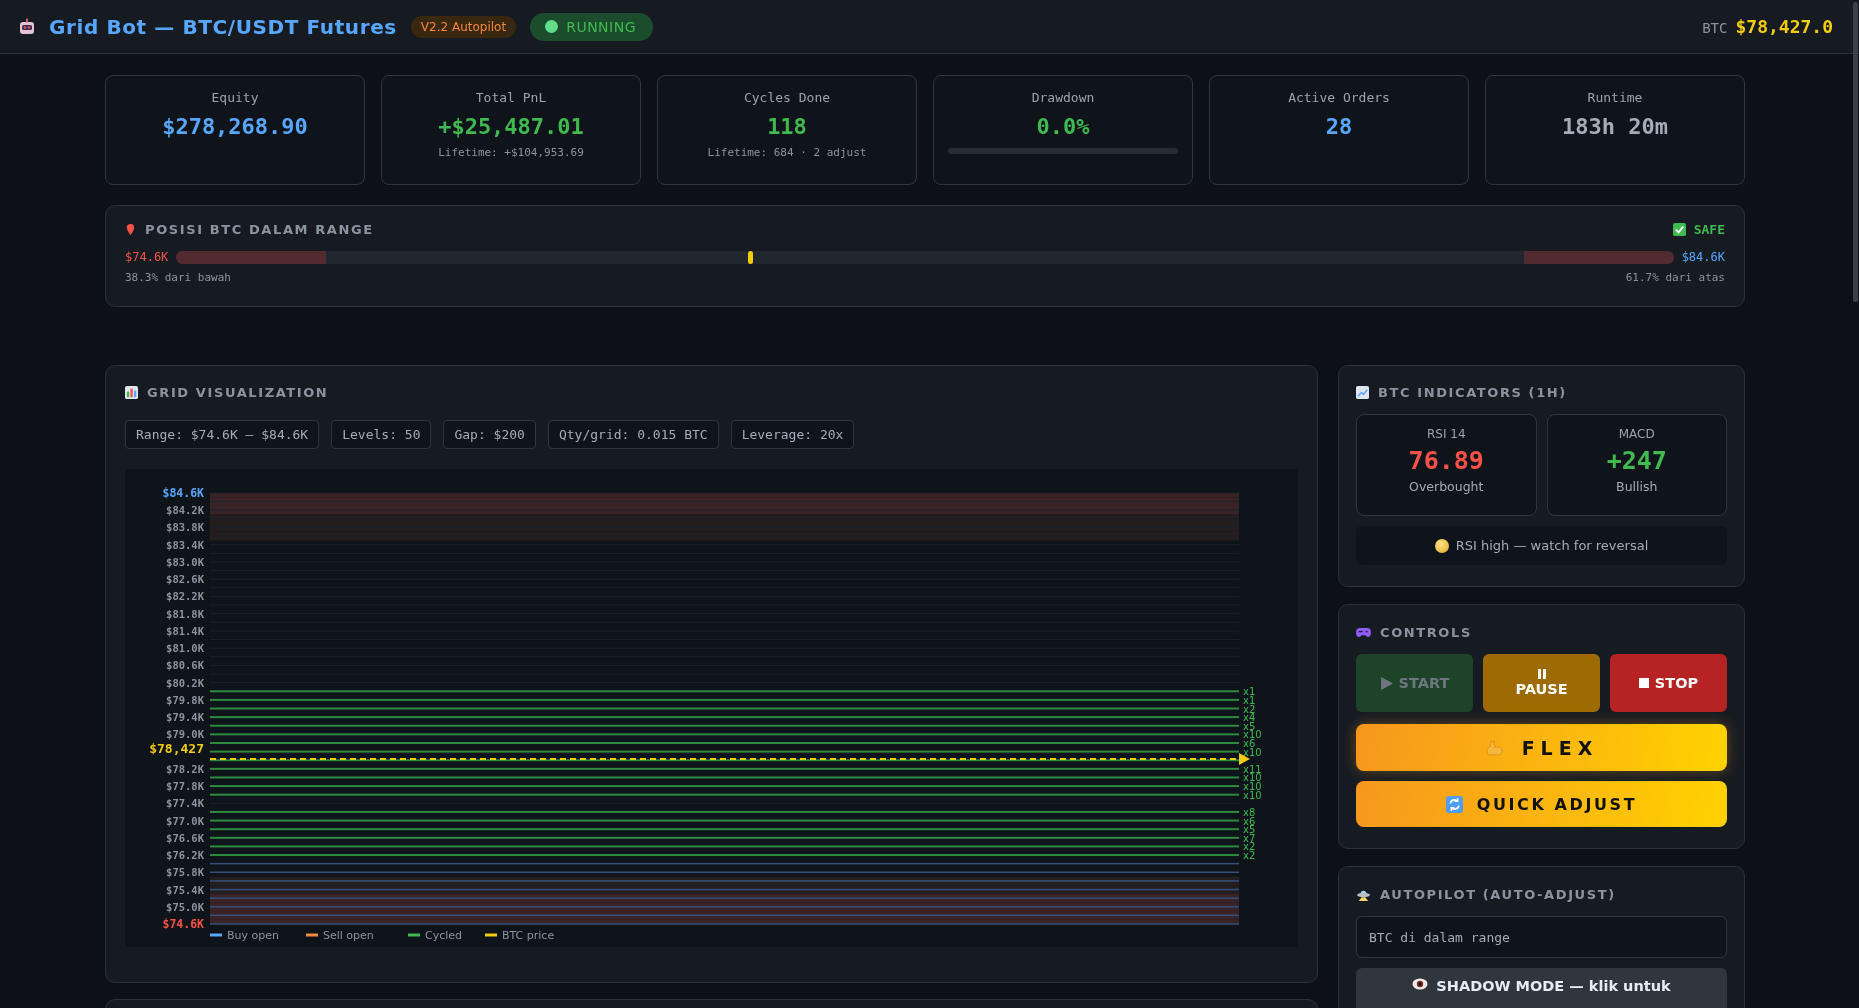  Describe the element at coordinates (185, 630) in the screenshot. I see `axis-label: $81.4K` at that location.